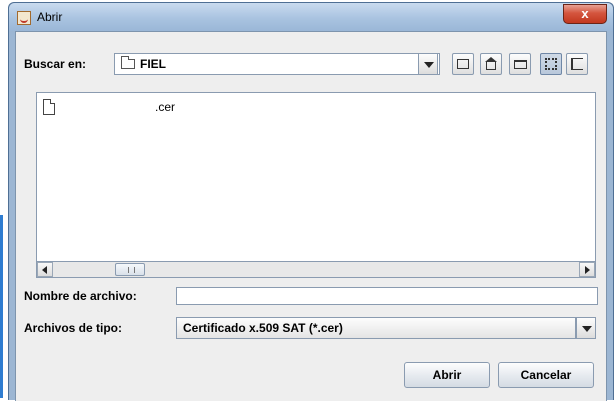 The height and width of the screenshot is (401, 616). I want to click on details-view-icon, so click(577, 64).